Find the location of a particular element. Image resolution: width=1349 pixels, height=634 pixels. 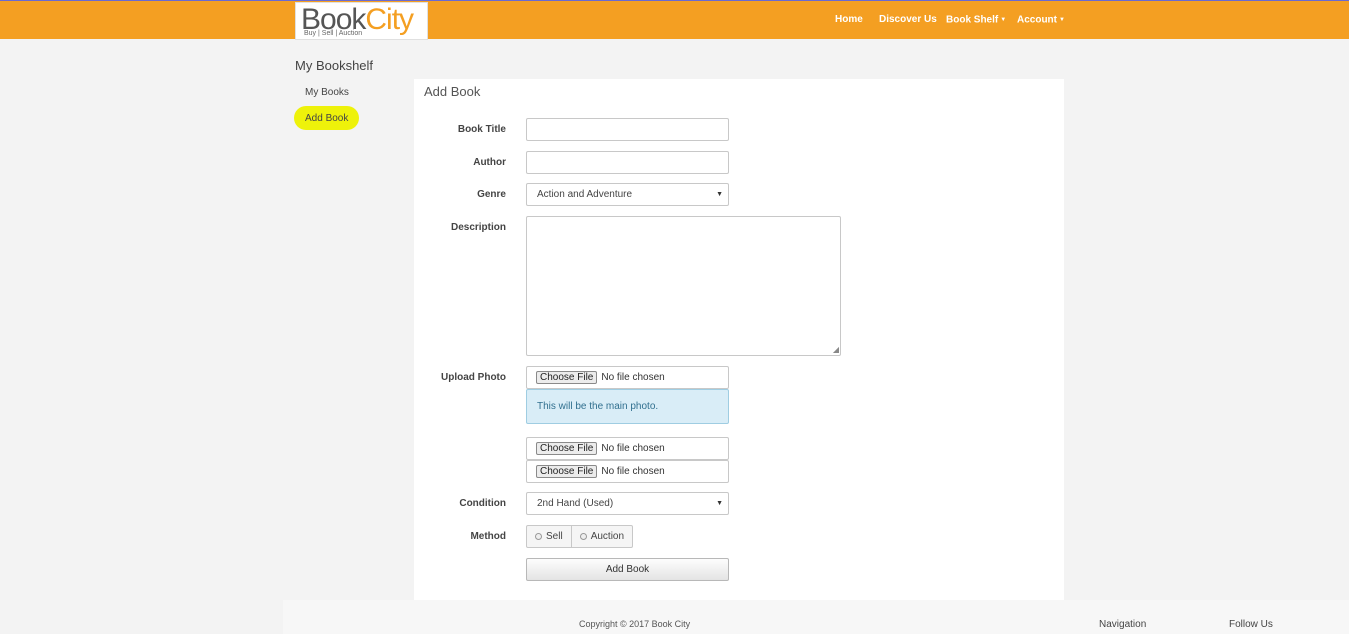

method-sell-radio: Sell is located at coordinates (549, 536).